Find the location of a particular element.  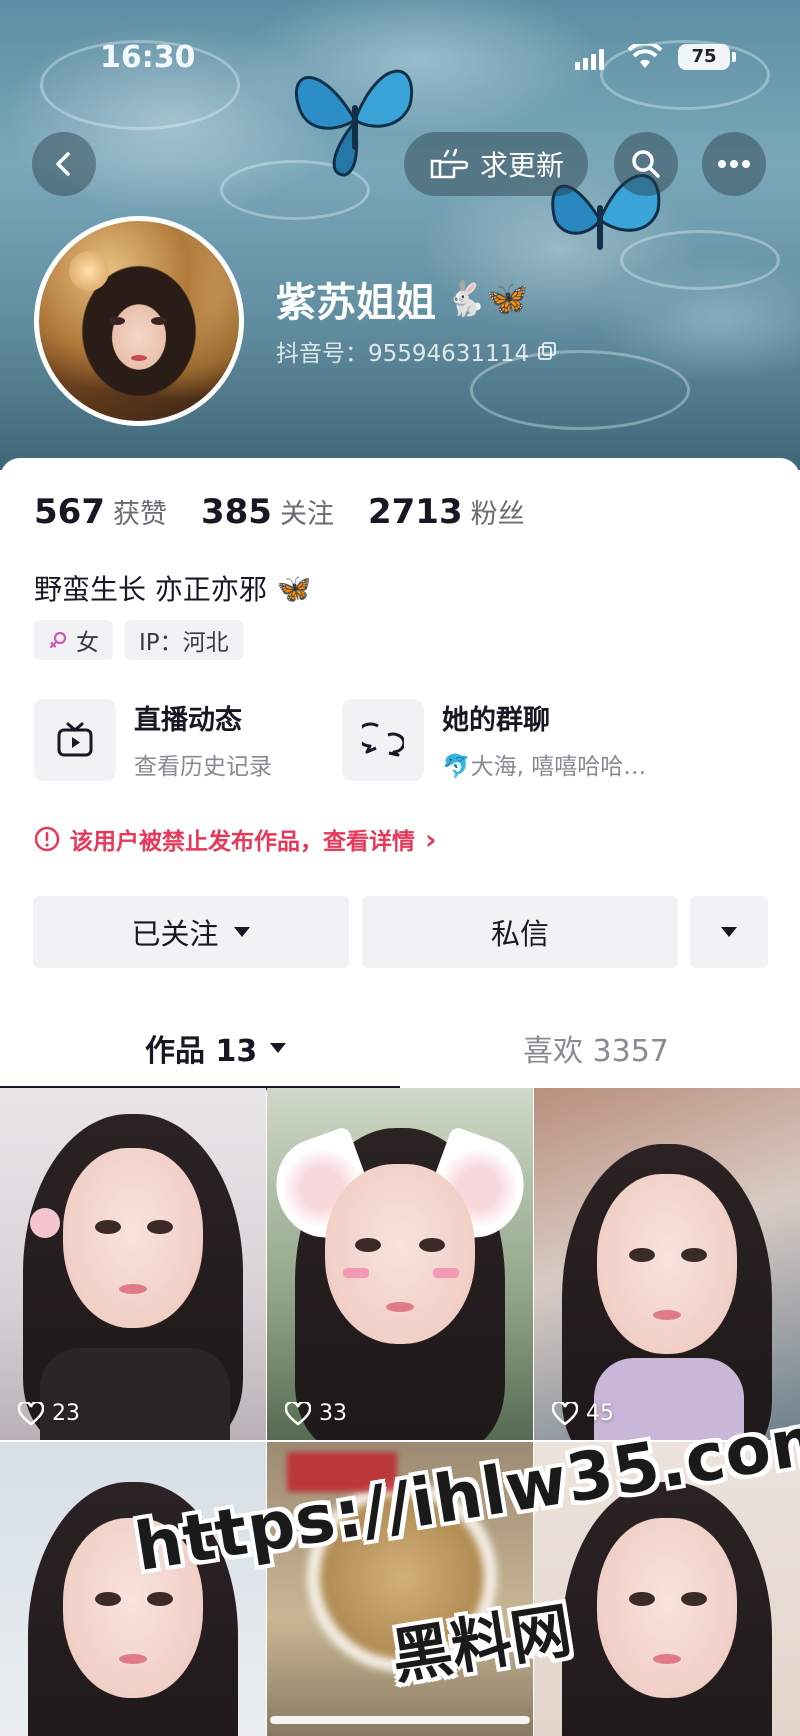

tv-icon is located at coordinates (75, 739).